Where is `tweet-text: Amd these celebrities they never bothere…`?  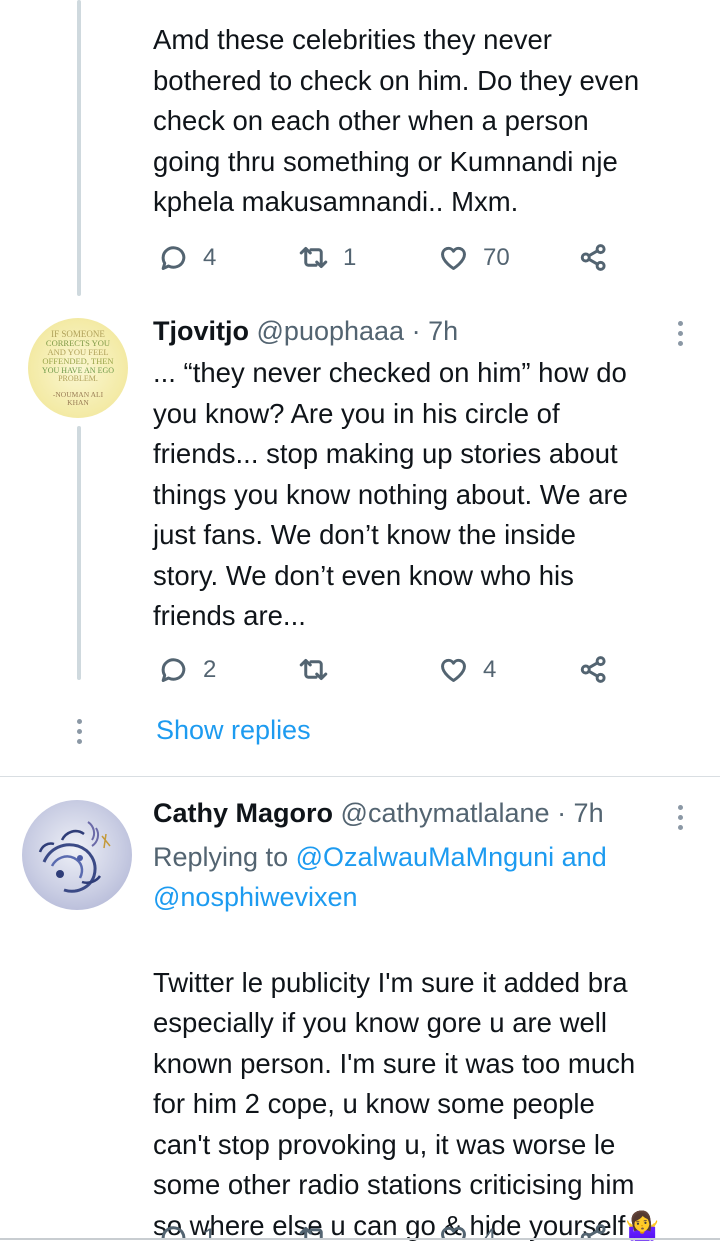 tweet-text: Amd these celebrities they never bothere… is located at coordinates (396, 120).